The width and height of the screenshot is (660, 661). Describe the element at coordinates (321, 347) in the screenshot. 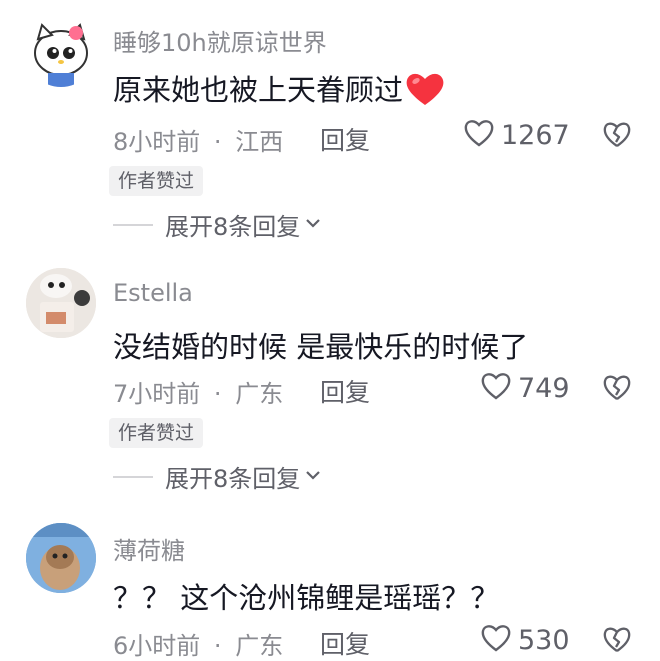

I see `comment-text: 没结婚的时候 是最快乐的时候了` at that location.